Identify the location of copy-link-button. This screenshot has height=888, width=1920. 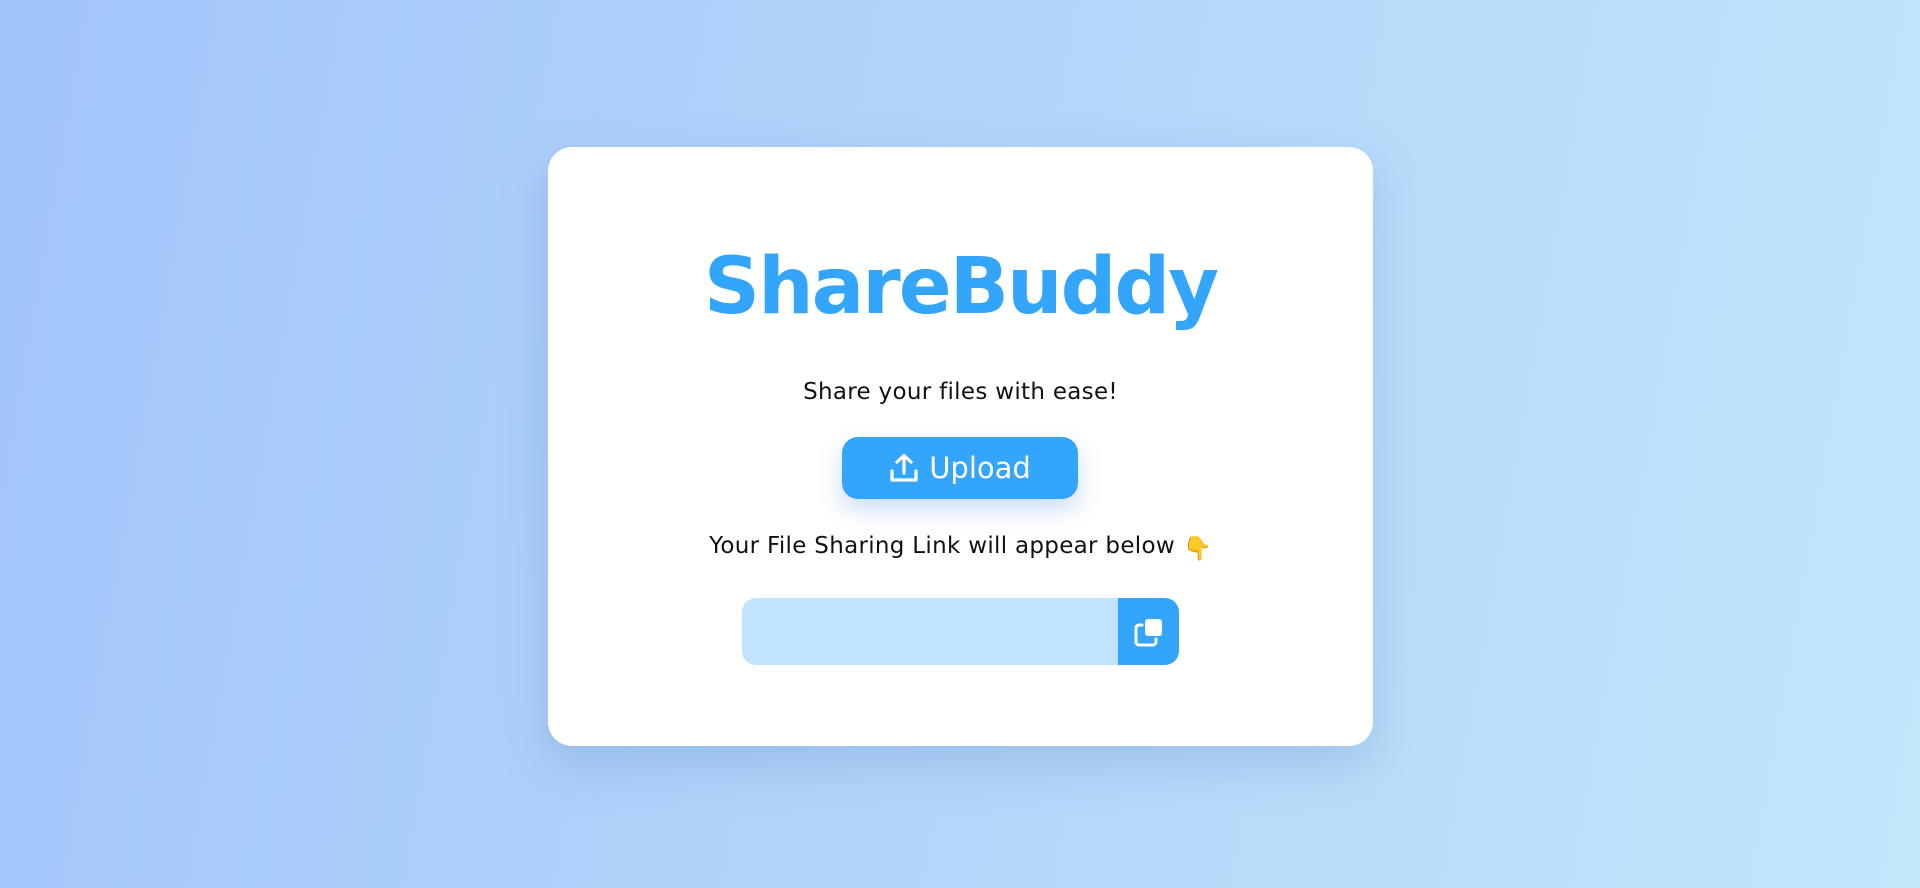
(1148, 631).